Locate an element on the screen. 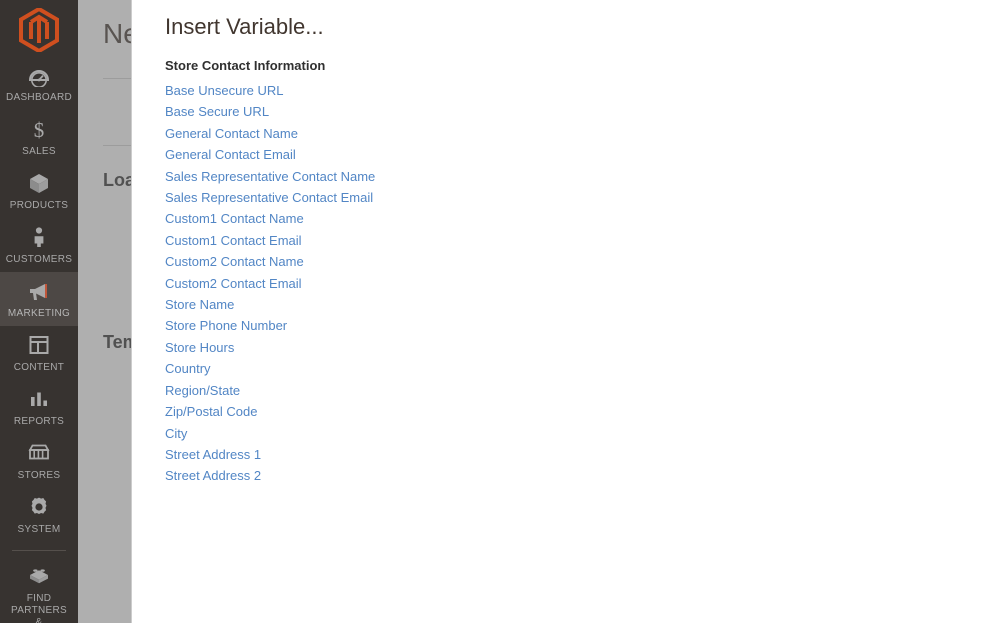  sidebar-item-label: CUSTOMERS is located at coordinates (39, 259).